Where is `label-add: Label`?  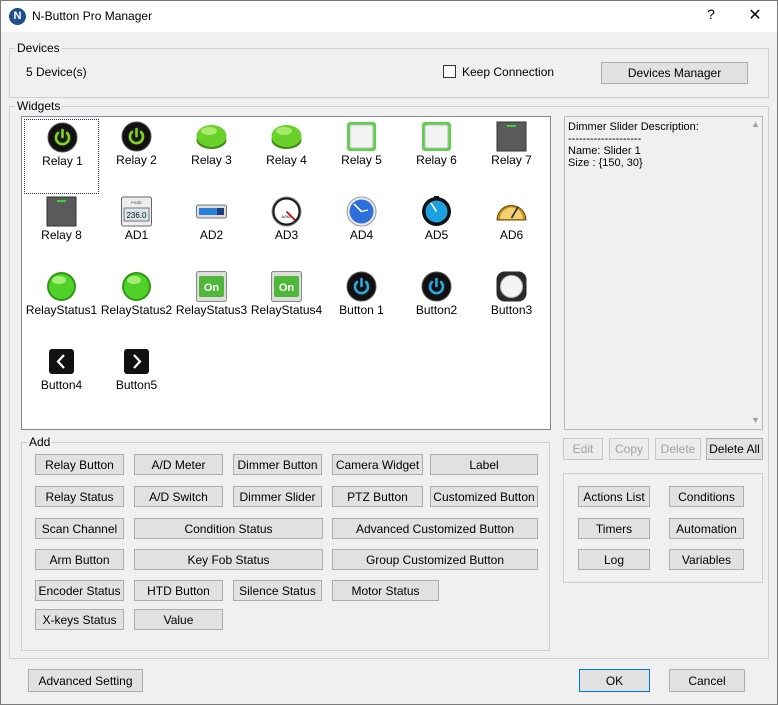 label-add: Label is located at coordinates (484, 464).